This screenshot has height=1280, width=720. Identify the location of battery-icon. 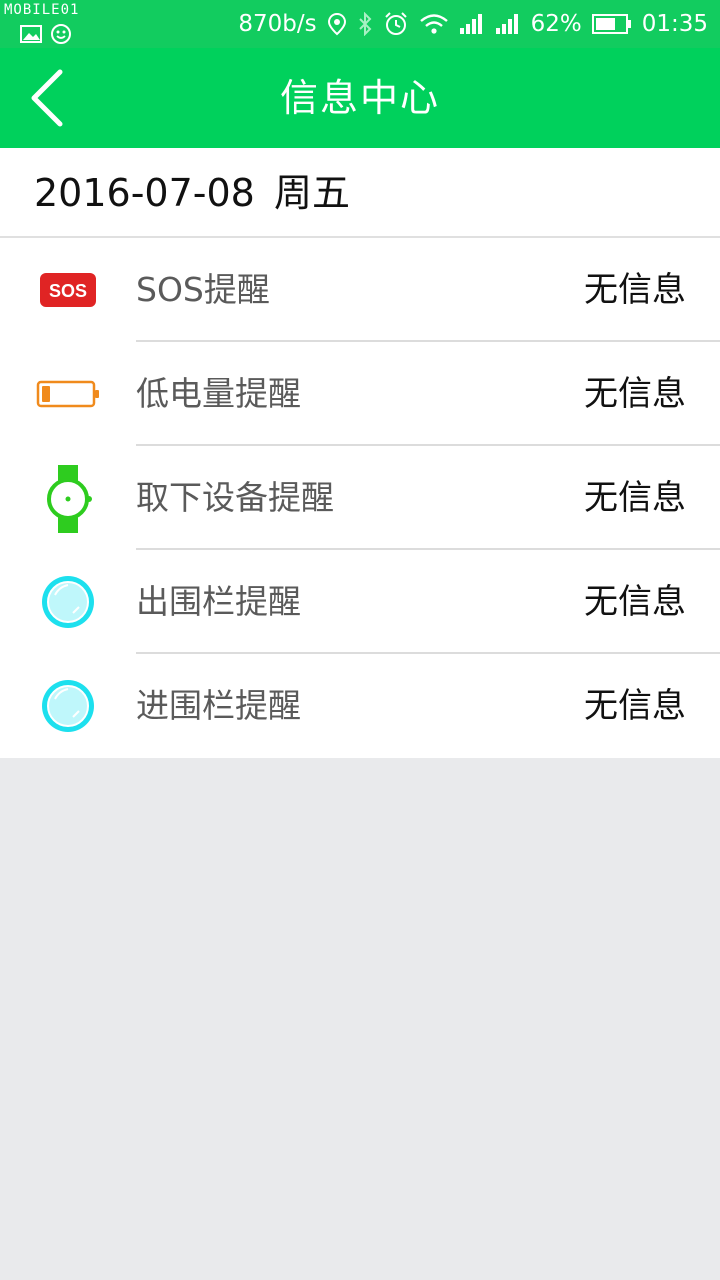
(611, 24).